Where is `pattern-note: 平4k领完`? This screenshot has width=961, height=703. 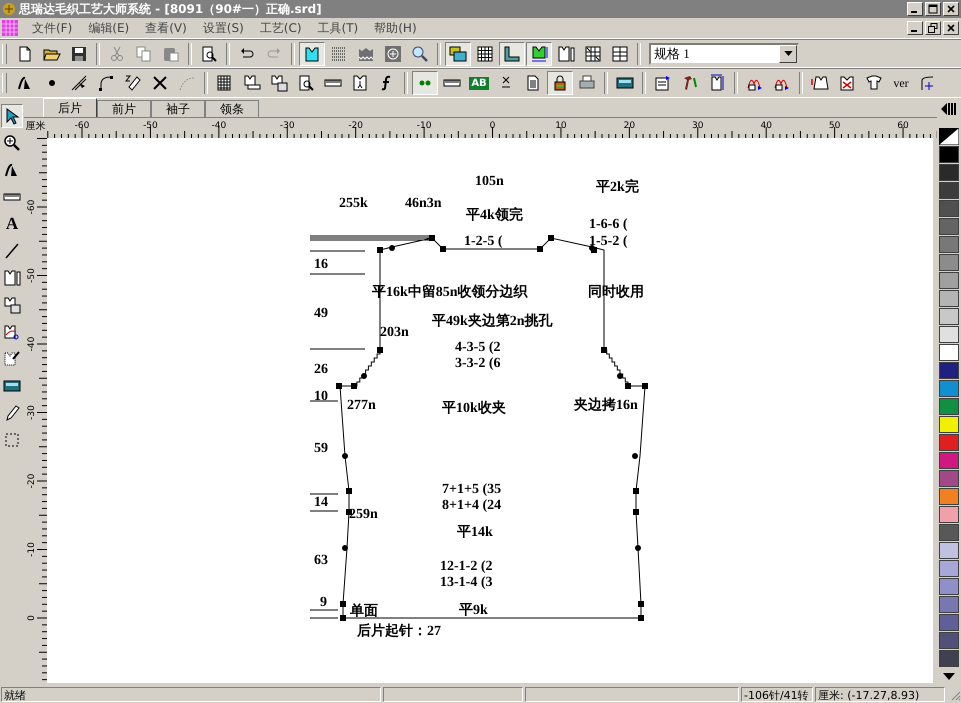
pattern-note: 平4k领完 is located at coordinates (494, 215).